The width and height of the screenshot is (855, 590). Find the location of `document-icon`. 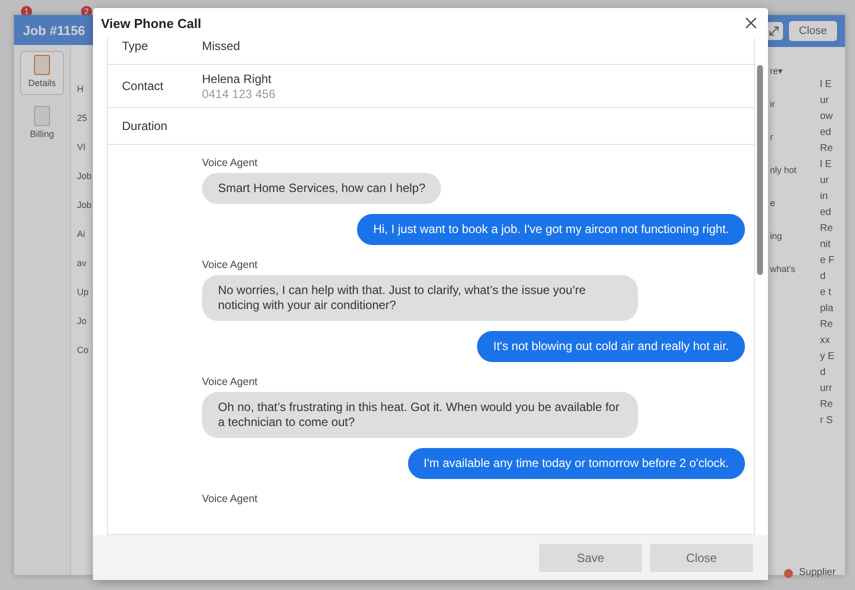

document-icon is located at coordinates (42, 116).